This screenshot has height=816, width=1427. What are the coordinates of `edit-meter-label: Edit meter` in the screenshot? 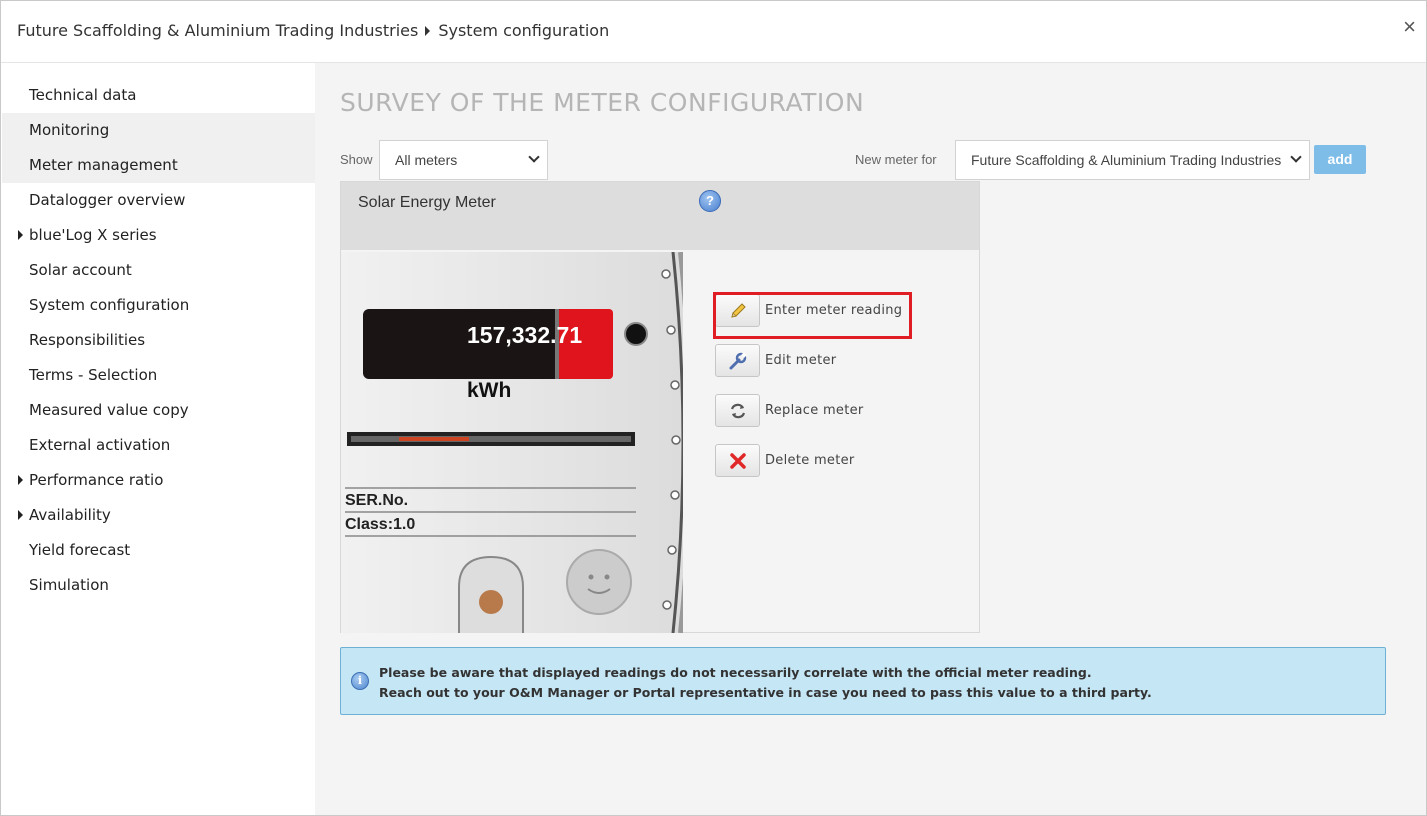 It's located at (801, 360).